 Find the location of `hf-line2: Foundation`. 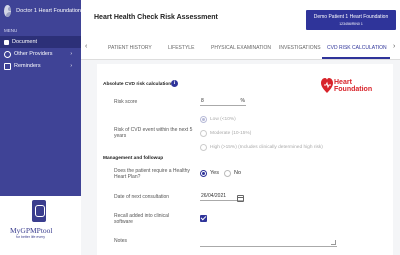

hf-line2: Foundation is located at coordinates (353, 89).